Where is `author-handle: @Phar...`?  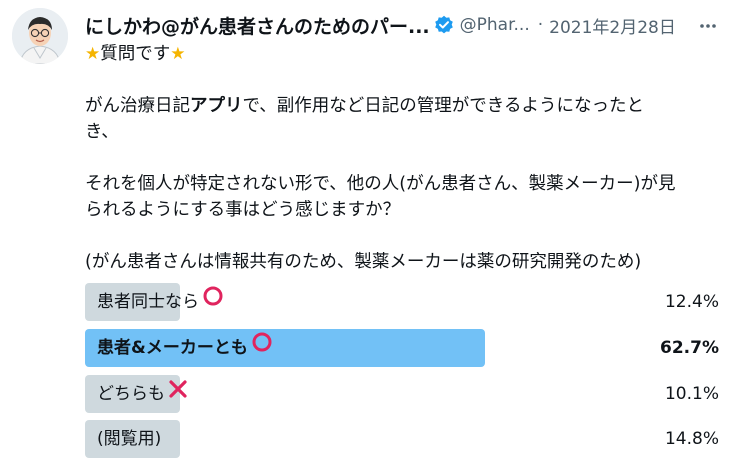
author-handle: @Phar... is located at coordinates (495, 25).